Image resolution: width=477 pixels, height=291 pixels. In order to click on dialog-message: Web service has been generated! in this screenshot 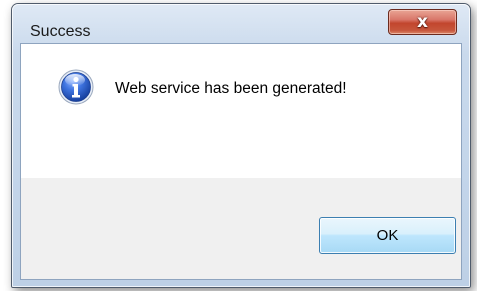, I will do `click(231, 88)`.